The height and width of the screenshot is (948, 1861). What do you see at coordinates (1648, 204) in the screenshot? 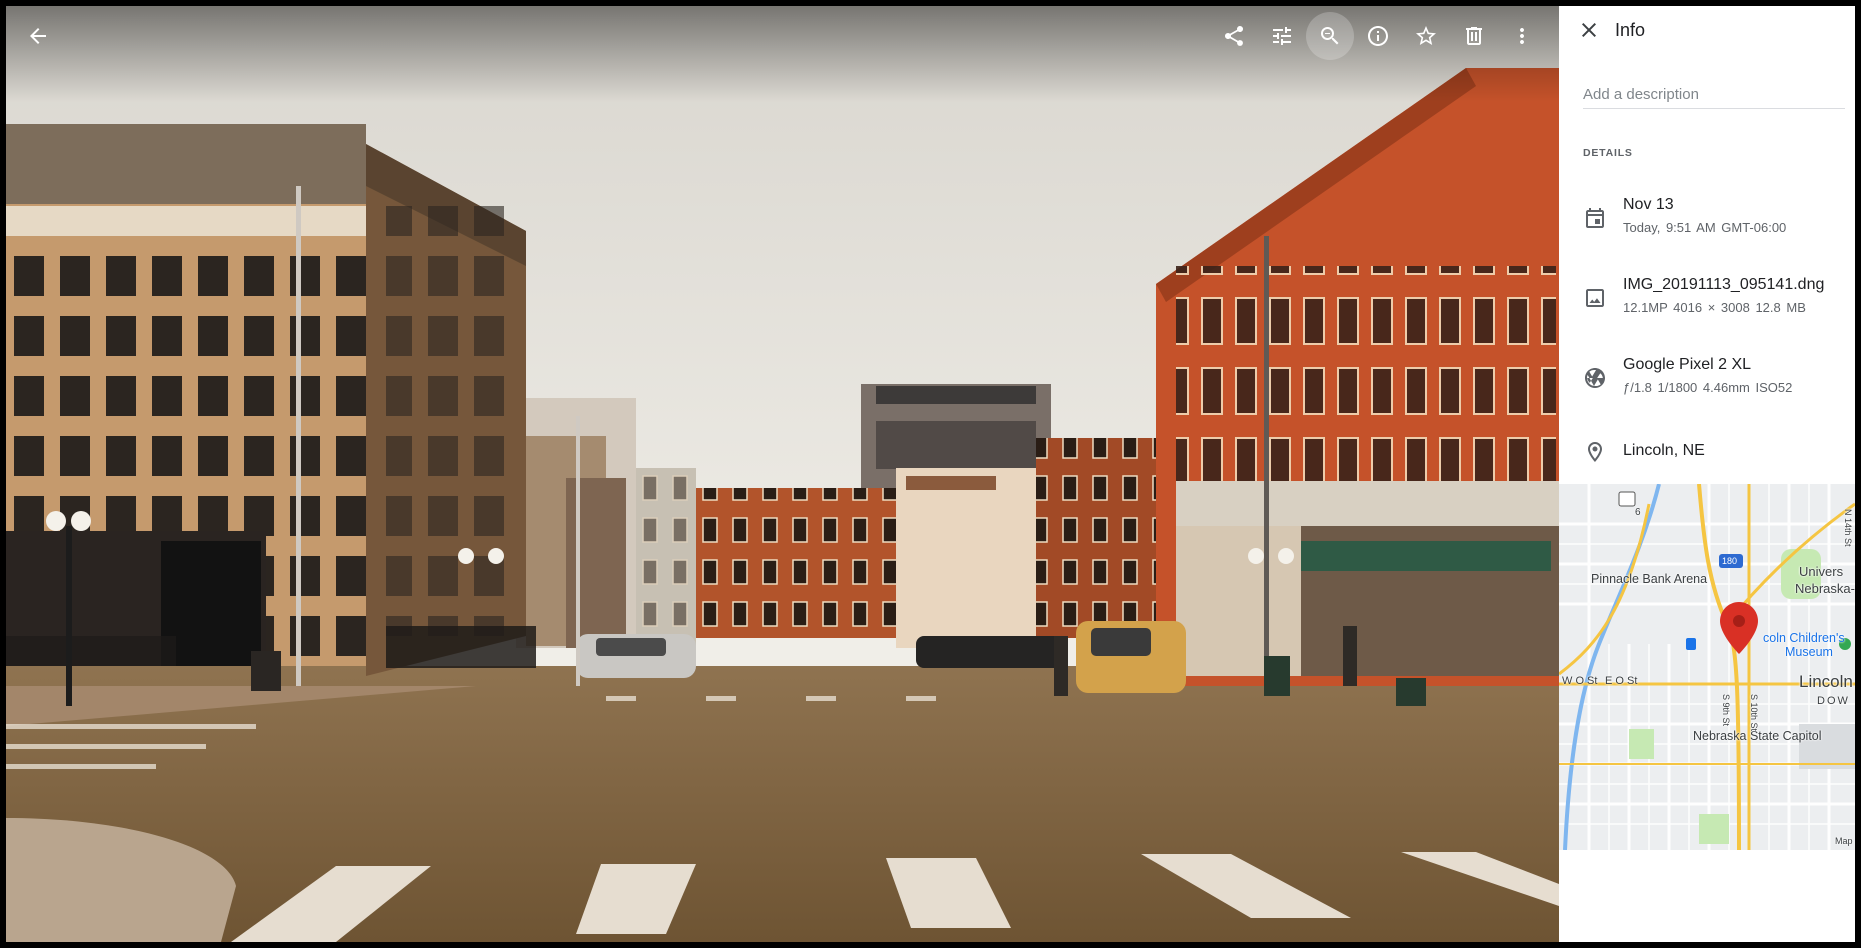
I see `date-title: Nov 13` at bounding box center [1648, 204].